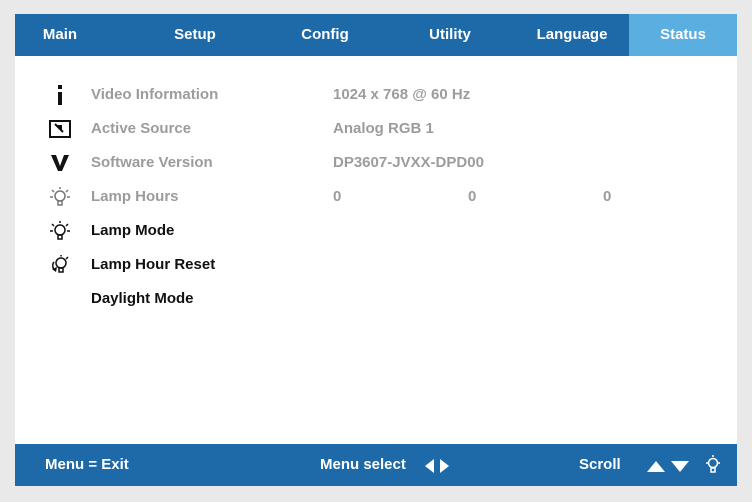 This screenshot has height=502, width=752. I want to click on row-video-information: Video Information 1024 x 768 @ 60 Hz, so click(376, 95).